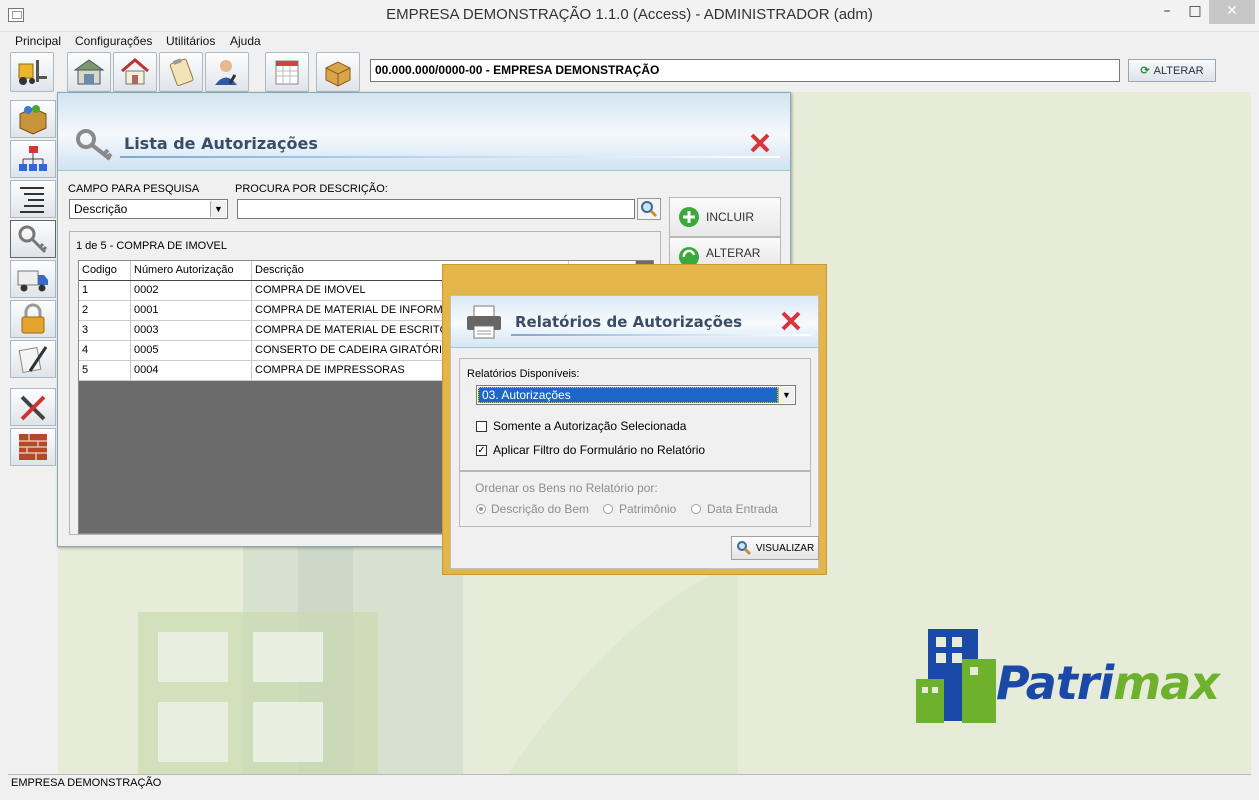 Image resolution: width=1259 pixels, height=800 pixels. I want to click on brick-wall-icon, so click(33, 447).